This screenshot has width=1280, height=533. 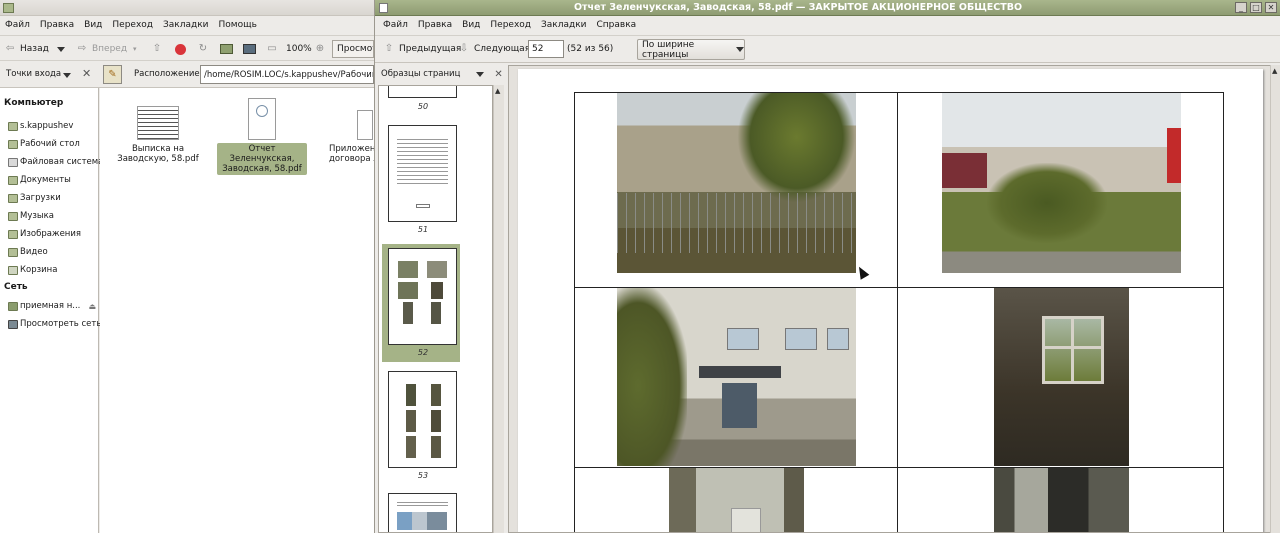 What do you see at coordinates (274, 49) in the screenshot?
I see `zoom-out-button: ▭` at bounding box center [274, 49].